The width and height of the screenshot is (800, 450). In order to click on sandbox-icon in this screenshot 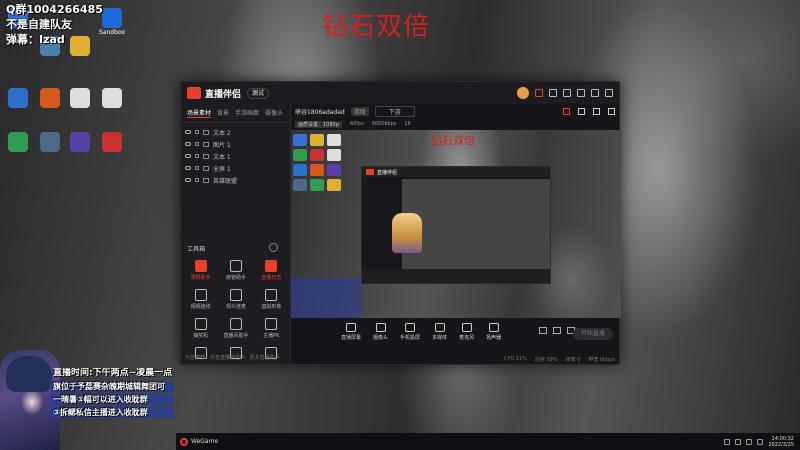, I will do `click(112, 18)`.